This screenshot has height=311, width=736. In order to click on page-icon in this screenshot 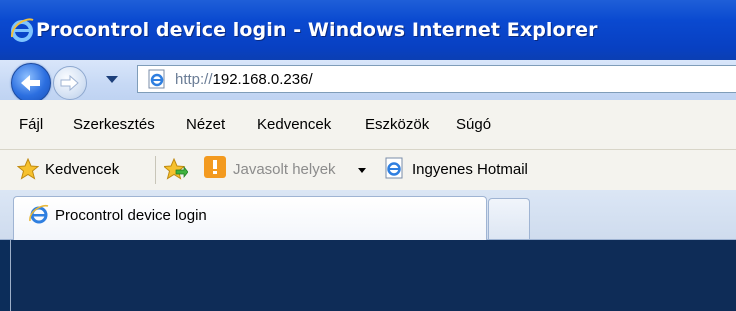, I will do `click(156, 79)`.